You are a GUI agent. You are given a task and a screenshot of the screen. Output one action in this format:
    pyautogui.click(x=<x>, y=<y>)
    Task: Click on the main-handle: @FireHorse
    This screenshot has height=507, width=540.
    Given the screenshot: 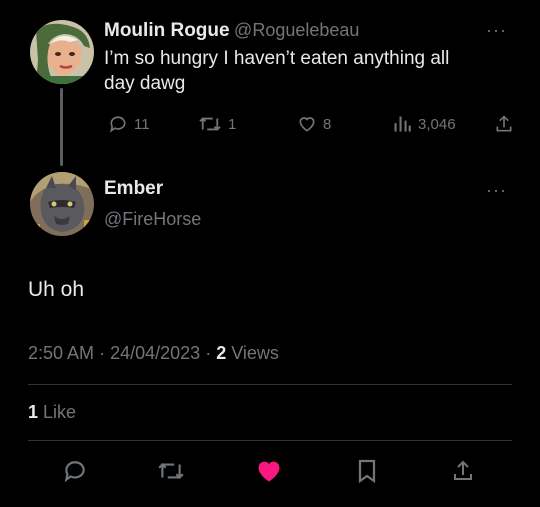 What is the action you would take?
    pyautogui.click(x=152, y=219)
    